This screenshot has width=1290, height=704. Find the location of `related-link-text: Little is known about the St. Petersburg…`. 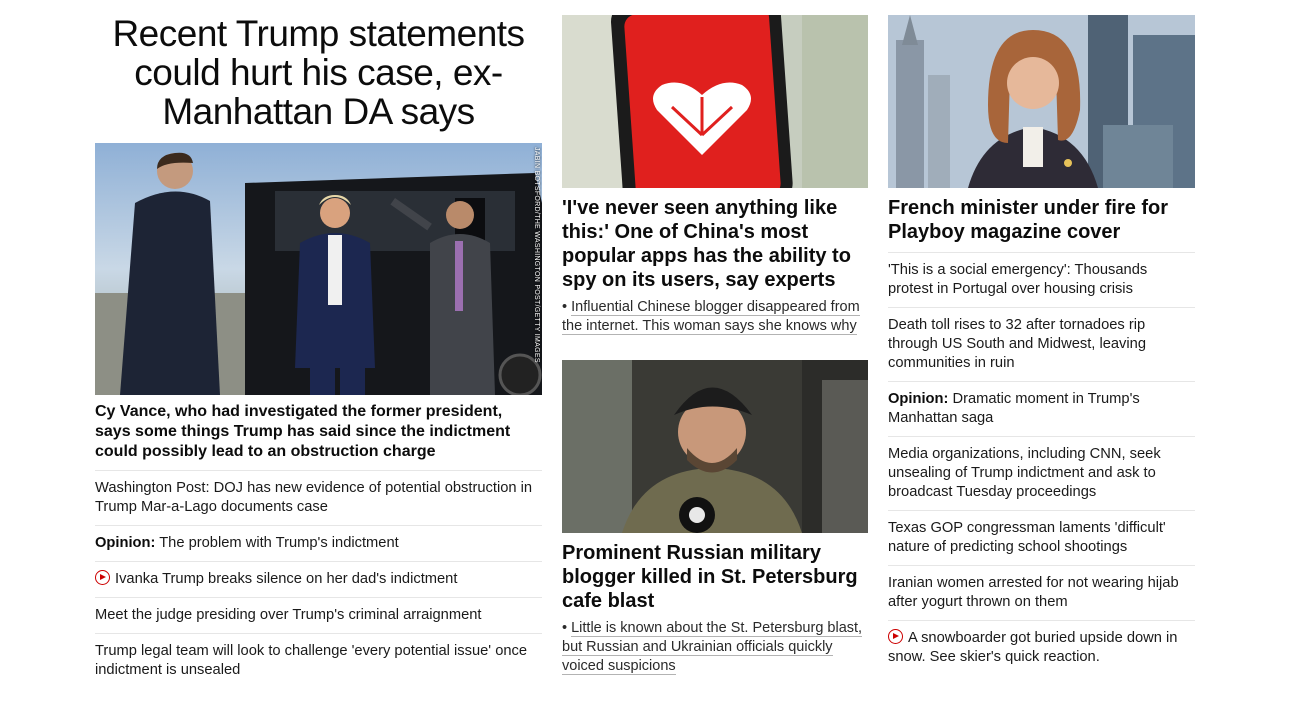

related-link-text: Little is known about the St. Petersburg… is located at coordinates (712, 647).